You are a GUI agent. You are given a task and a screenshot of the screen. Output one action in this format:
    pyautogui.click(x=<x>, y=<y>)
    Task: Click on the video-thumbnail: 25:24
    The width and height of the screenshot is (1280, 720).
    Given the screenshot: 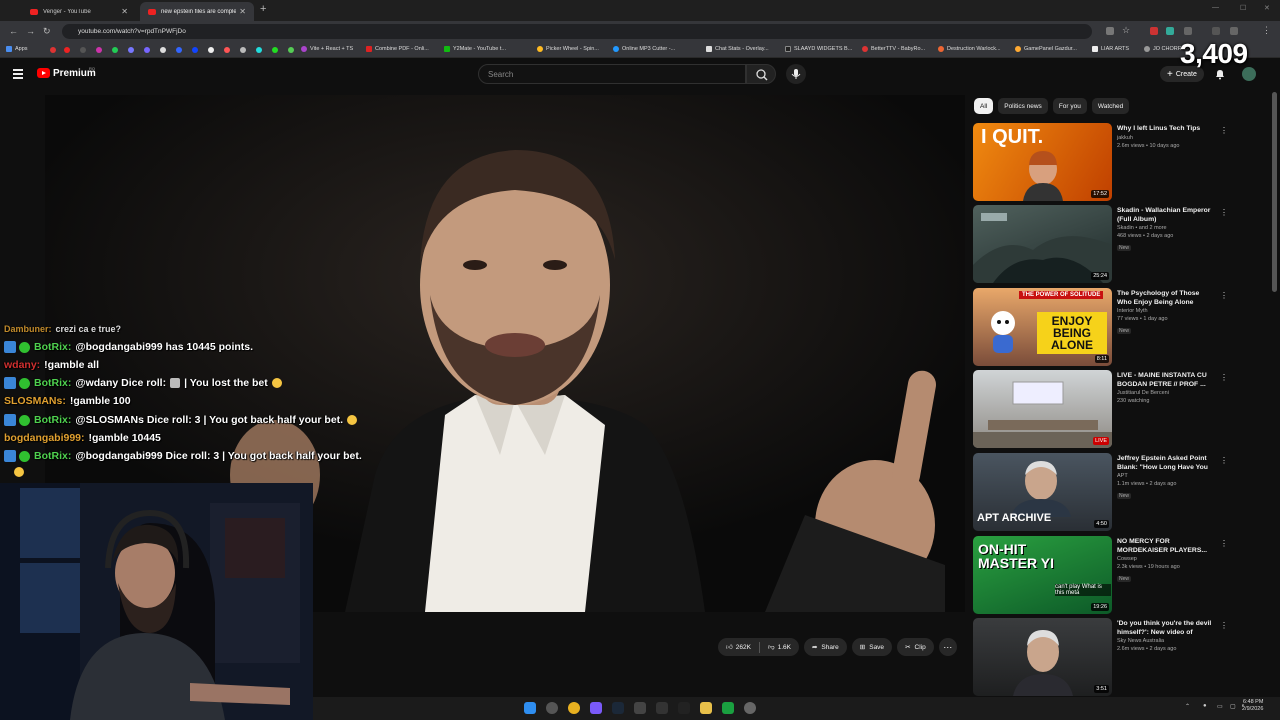 What is the action you would take?
    pyautogui.click(x=1042, y=244)
    